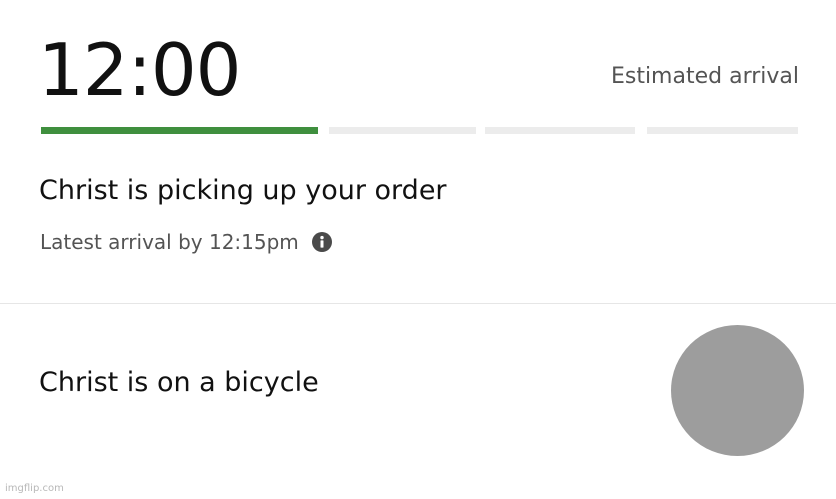 This screenshot has width=836, height=499. Describe the element at coordinates (186, 242) in the screenshot. I see `latest-arrival-row: Latest arrival by 12:15pm` at that location.